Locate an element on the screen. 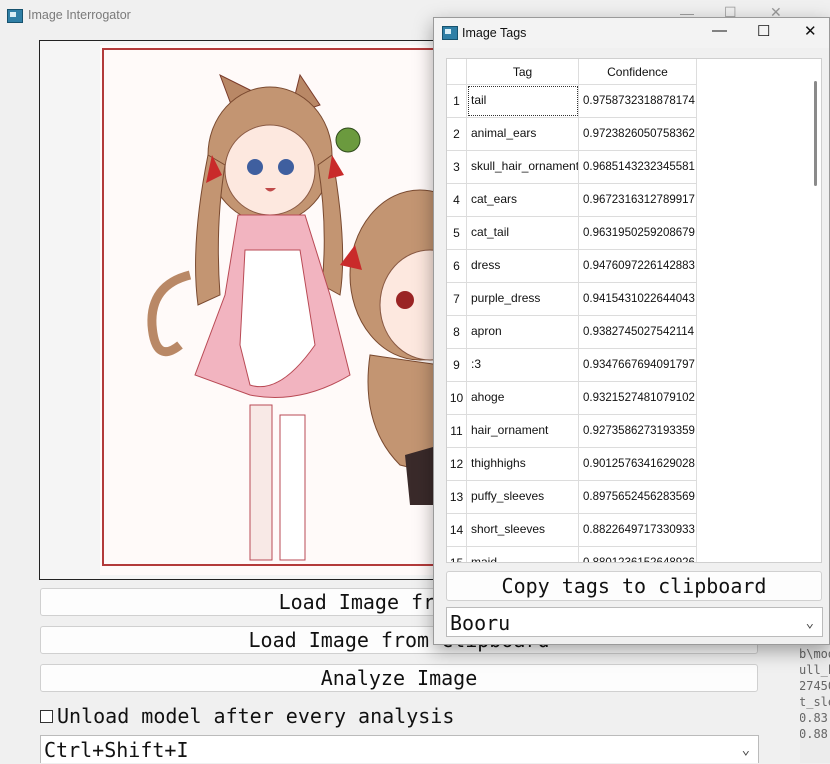  terminal-line: 27450 is located at coordinates (814, 686).